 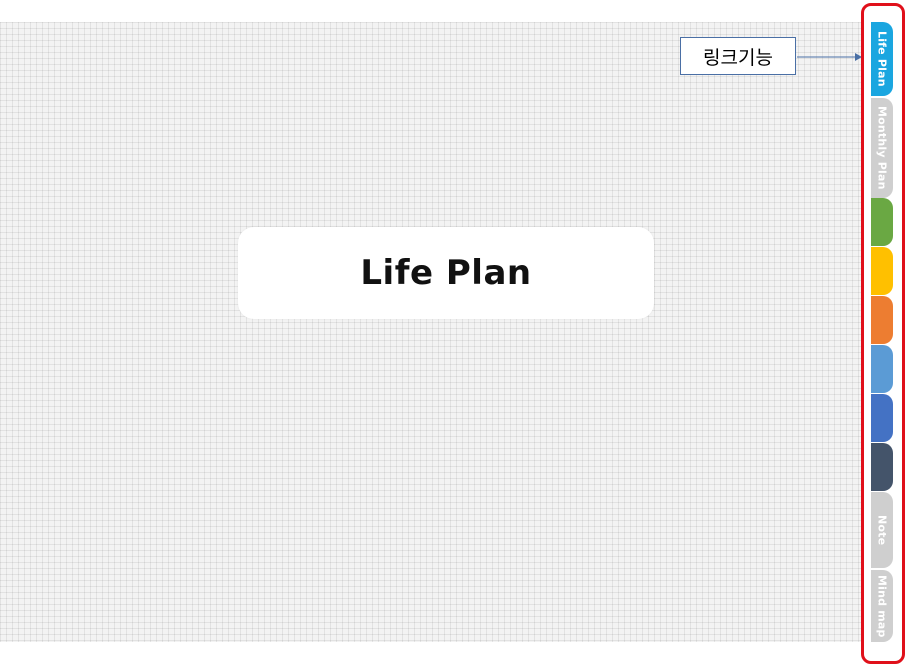 I want to click on tab-label-life-plan: Life Plan, so click(x=882, y=59).